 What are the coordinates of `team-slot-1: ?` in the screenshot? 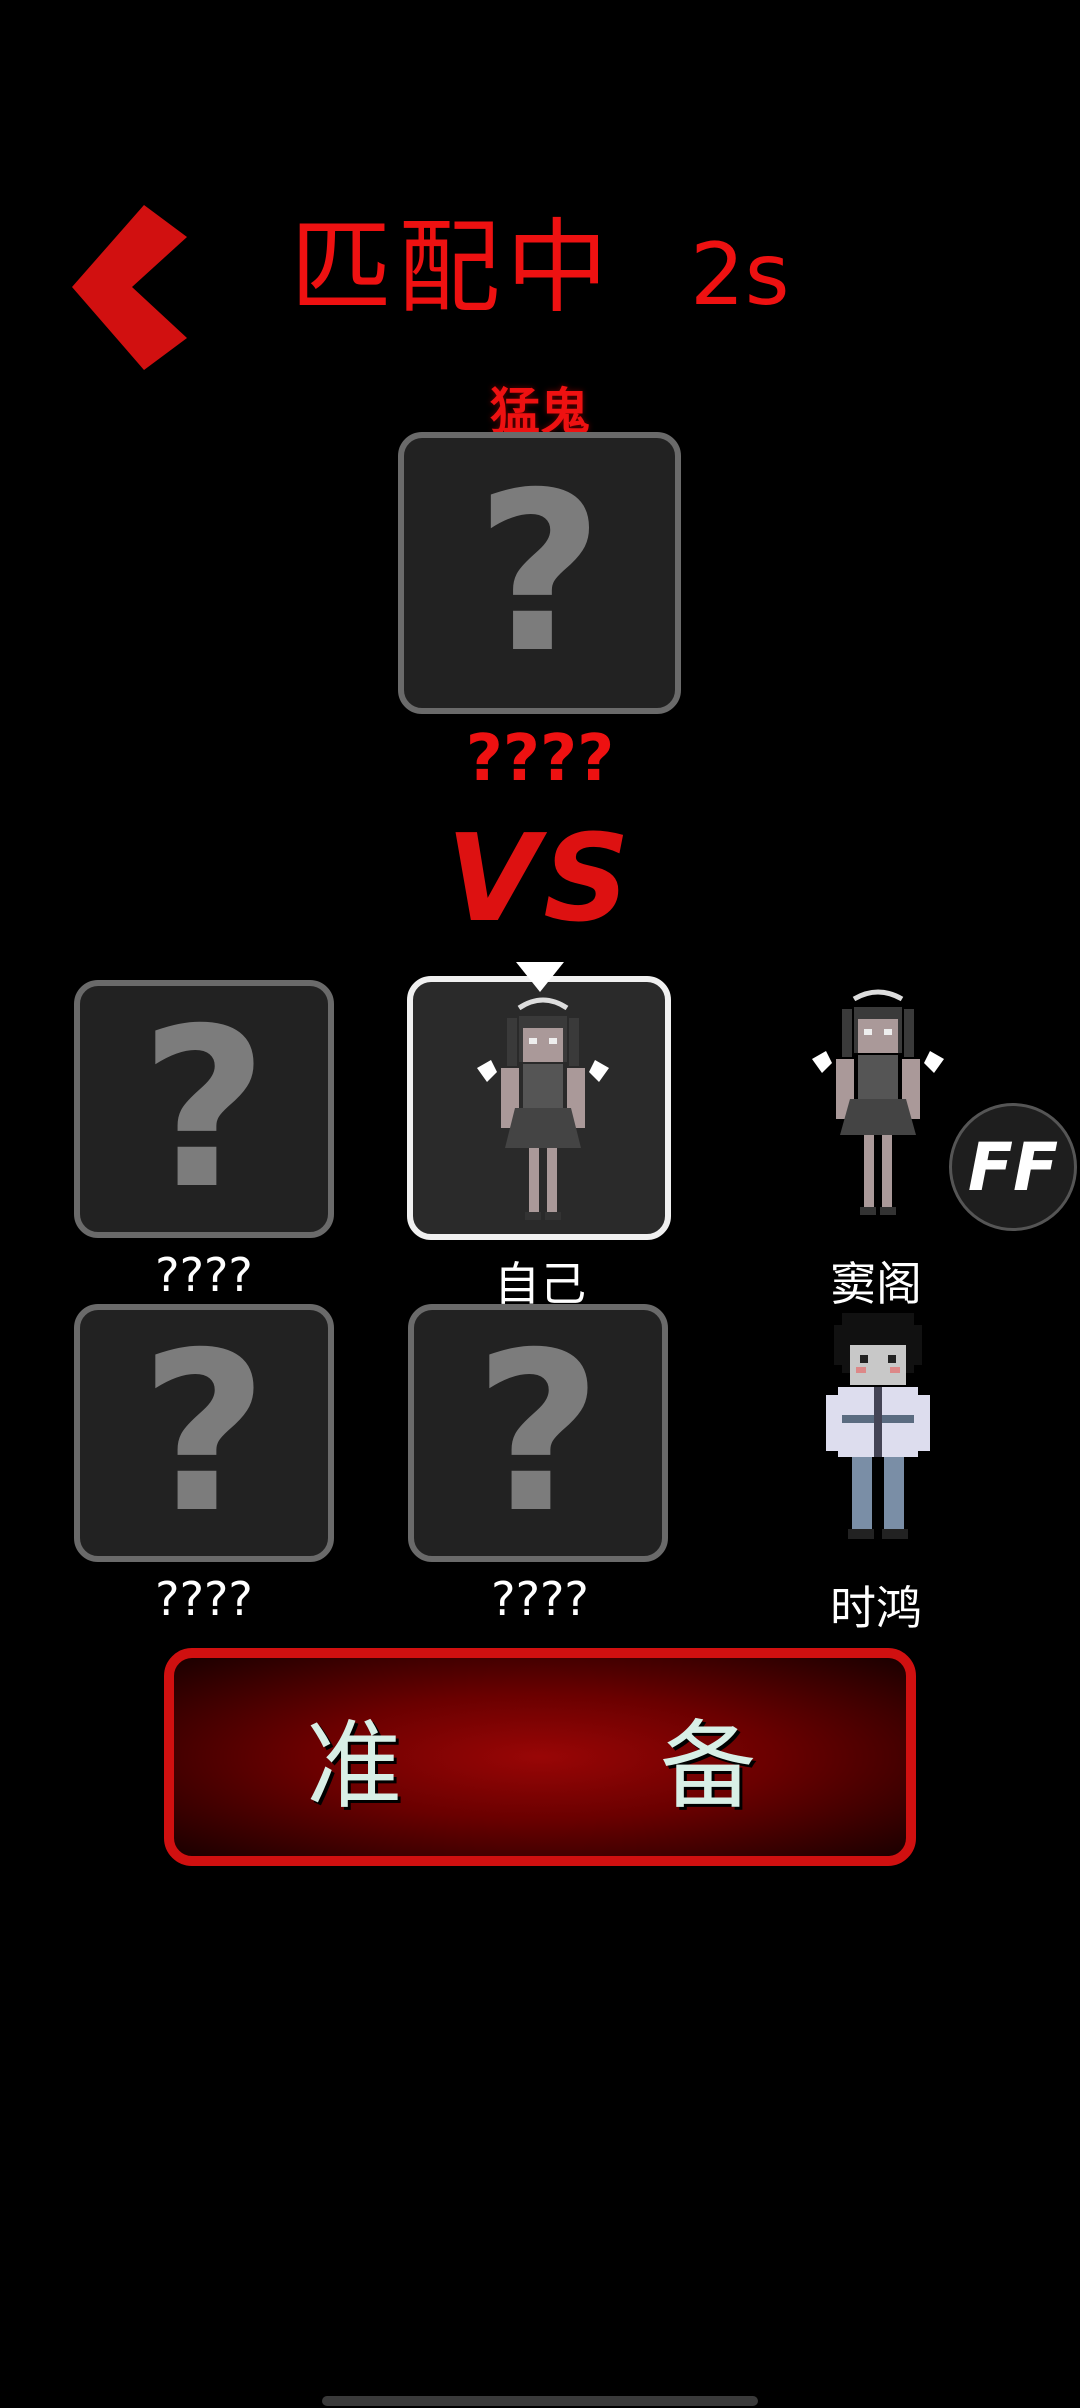 It's located at (204, 1109).